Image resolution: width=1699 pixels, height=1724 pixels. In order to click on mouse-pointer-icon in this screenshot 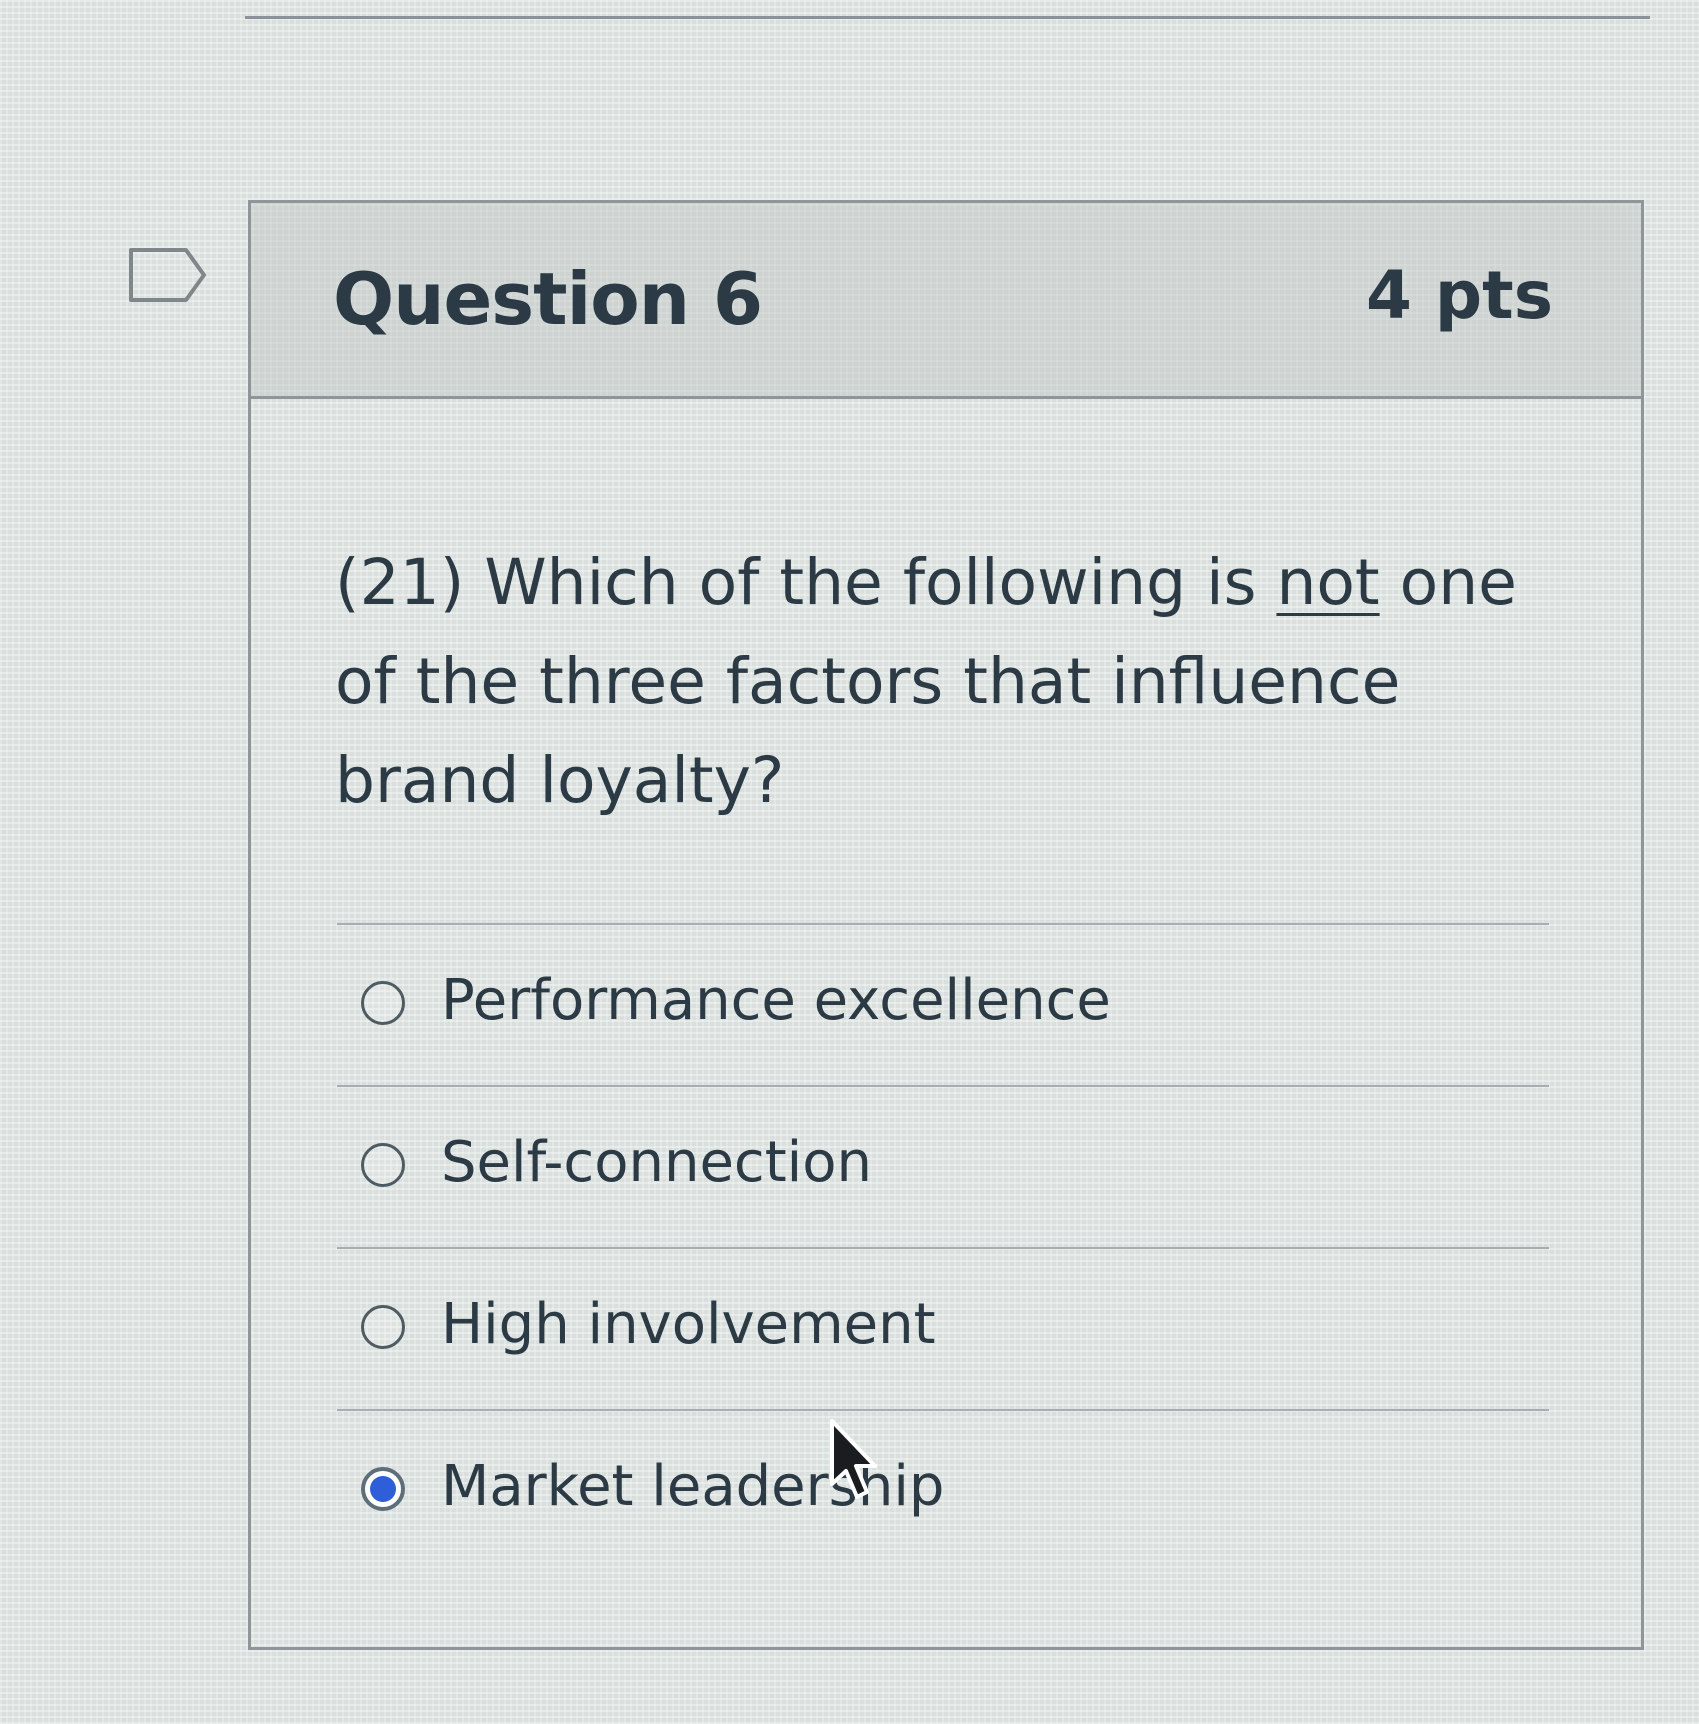, I will do `click(853, 1459)`.